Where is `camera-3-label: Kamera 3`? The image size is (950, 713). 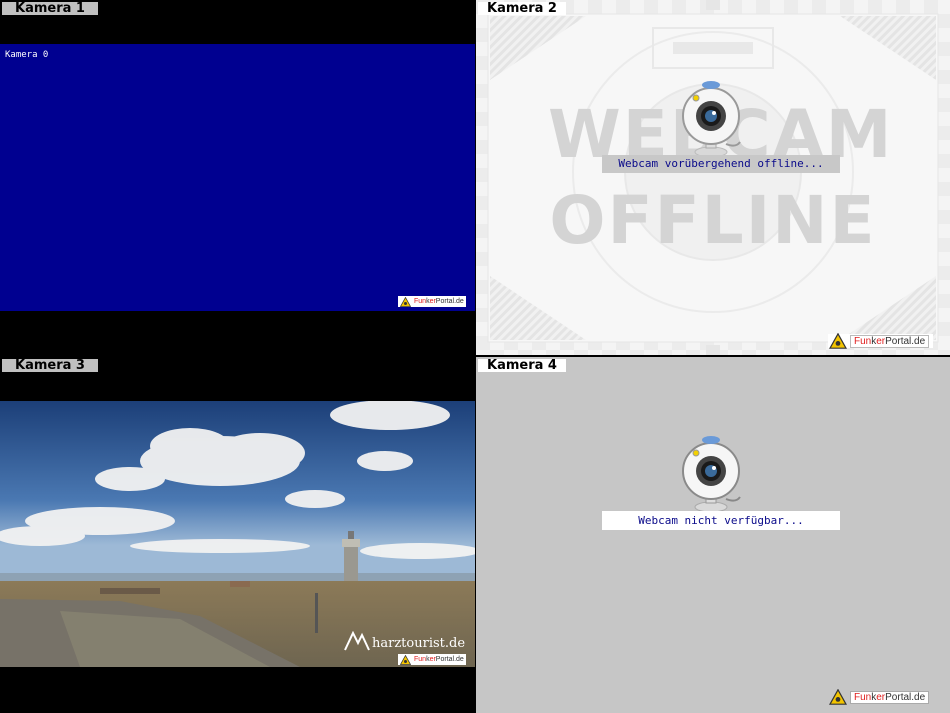 camera-3-label: Kamera 3 is located at coordinates (50, 365).